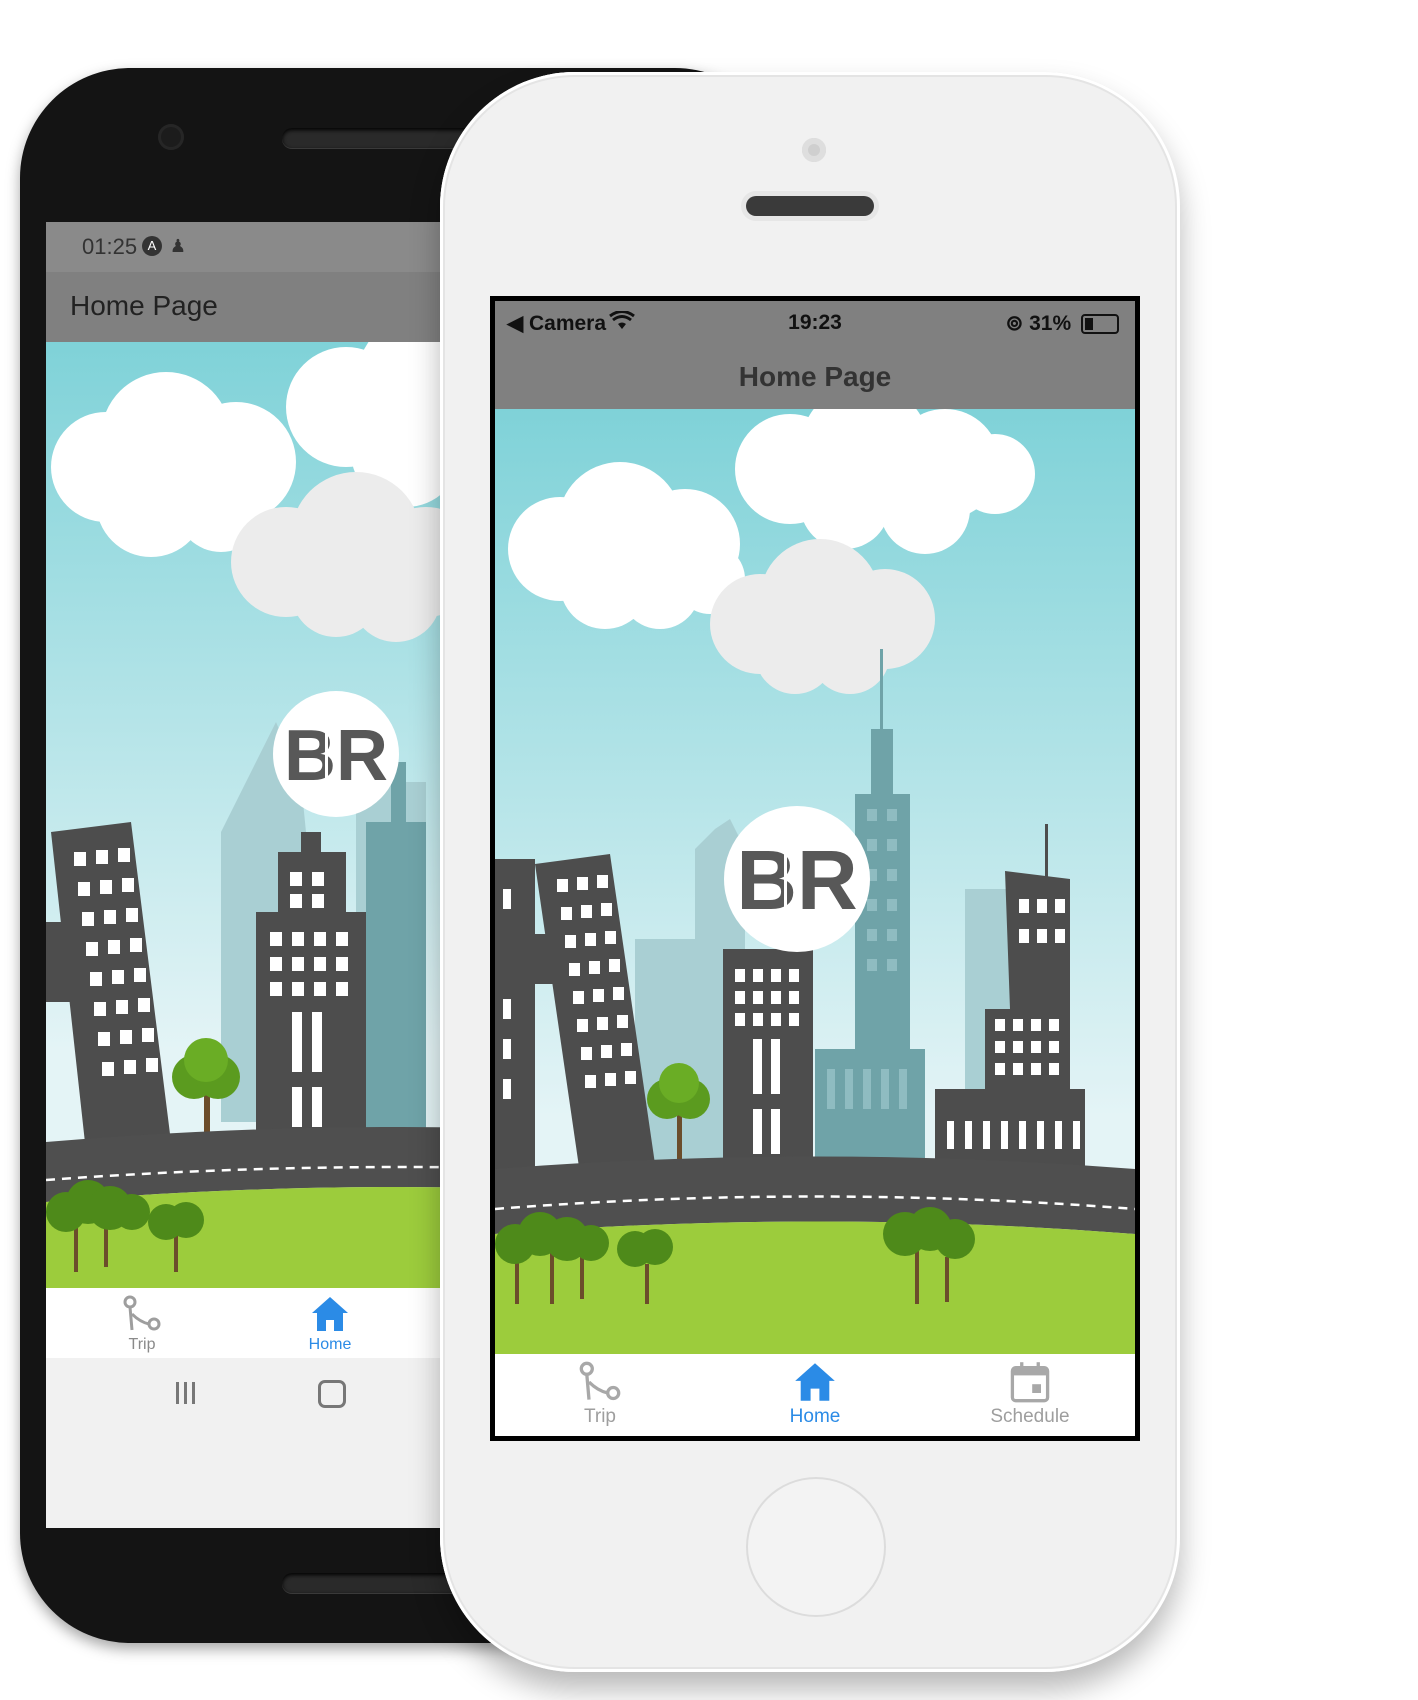 Image resolution: width=1418 pixels, height=1700 pixels. What do you see at coordinates (815, 323) in the screenshot?
I see `status-bar: ◀ Camera 19:23 ⊚ 31%` at bounding box center [815, 323].